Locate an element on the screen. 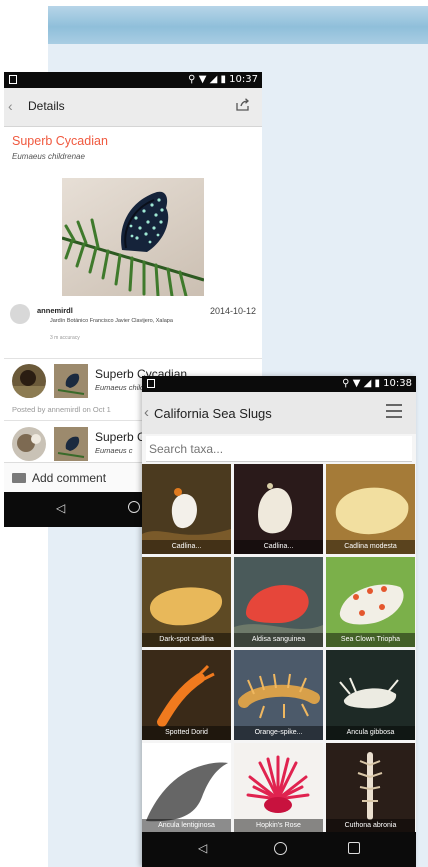  status-indicators: ⚲ ▼ ◢ ▮ 10:38 is located at coordinates (377, 383).